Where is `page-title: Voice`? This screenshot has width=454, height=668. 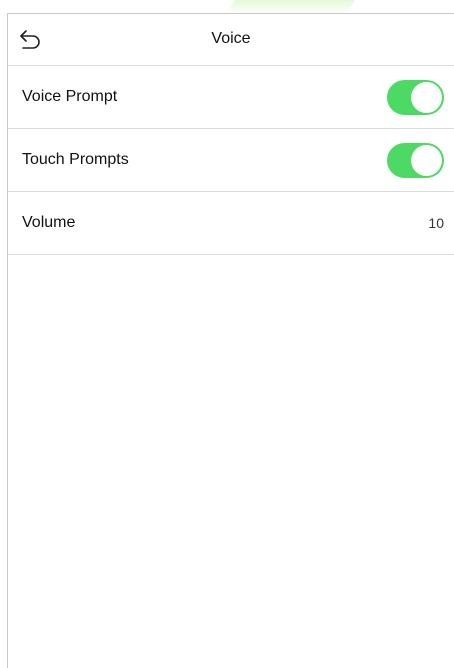
page-title: Voice is located at coordinates (231, 38).